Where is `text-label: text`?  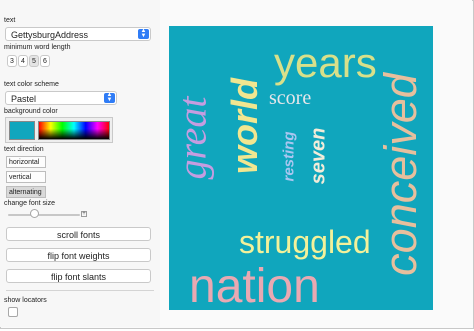 text-label: text is located at coordinates (10, 20).